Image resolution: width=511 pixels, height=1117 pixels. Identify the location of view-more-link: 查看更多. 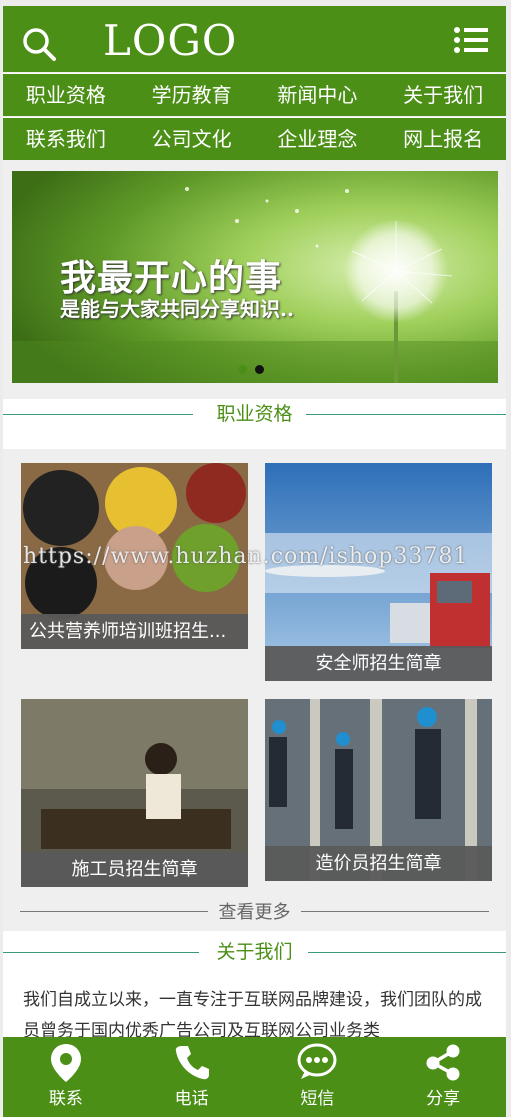
(254, 911).